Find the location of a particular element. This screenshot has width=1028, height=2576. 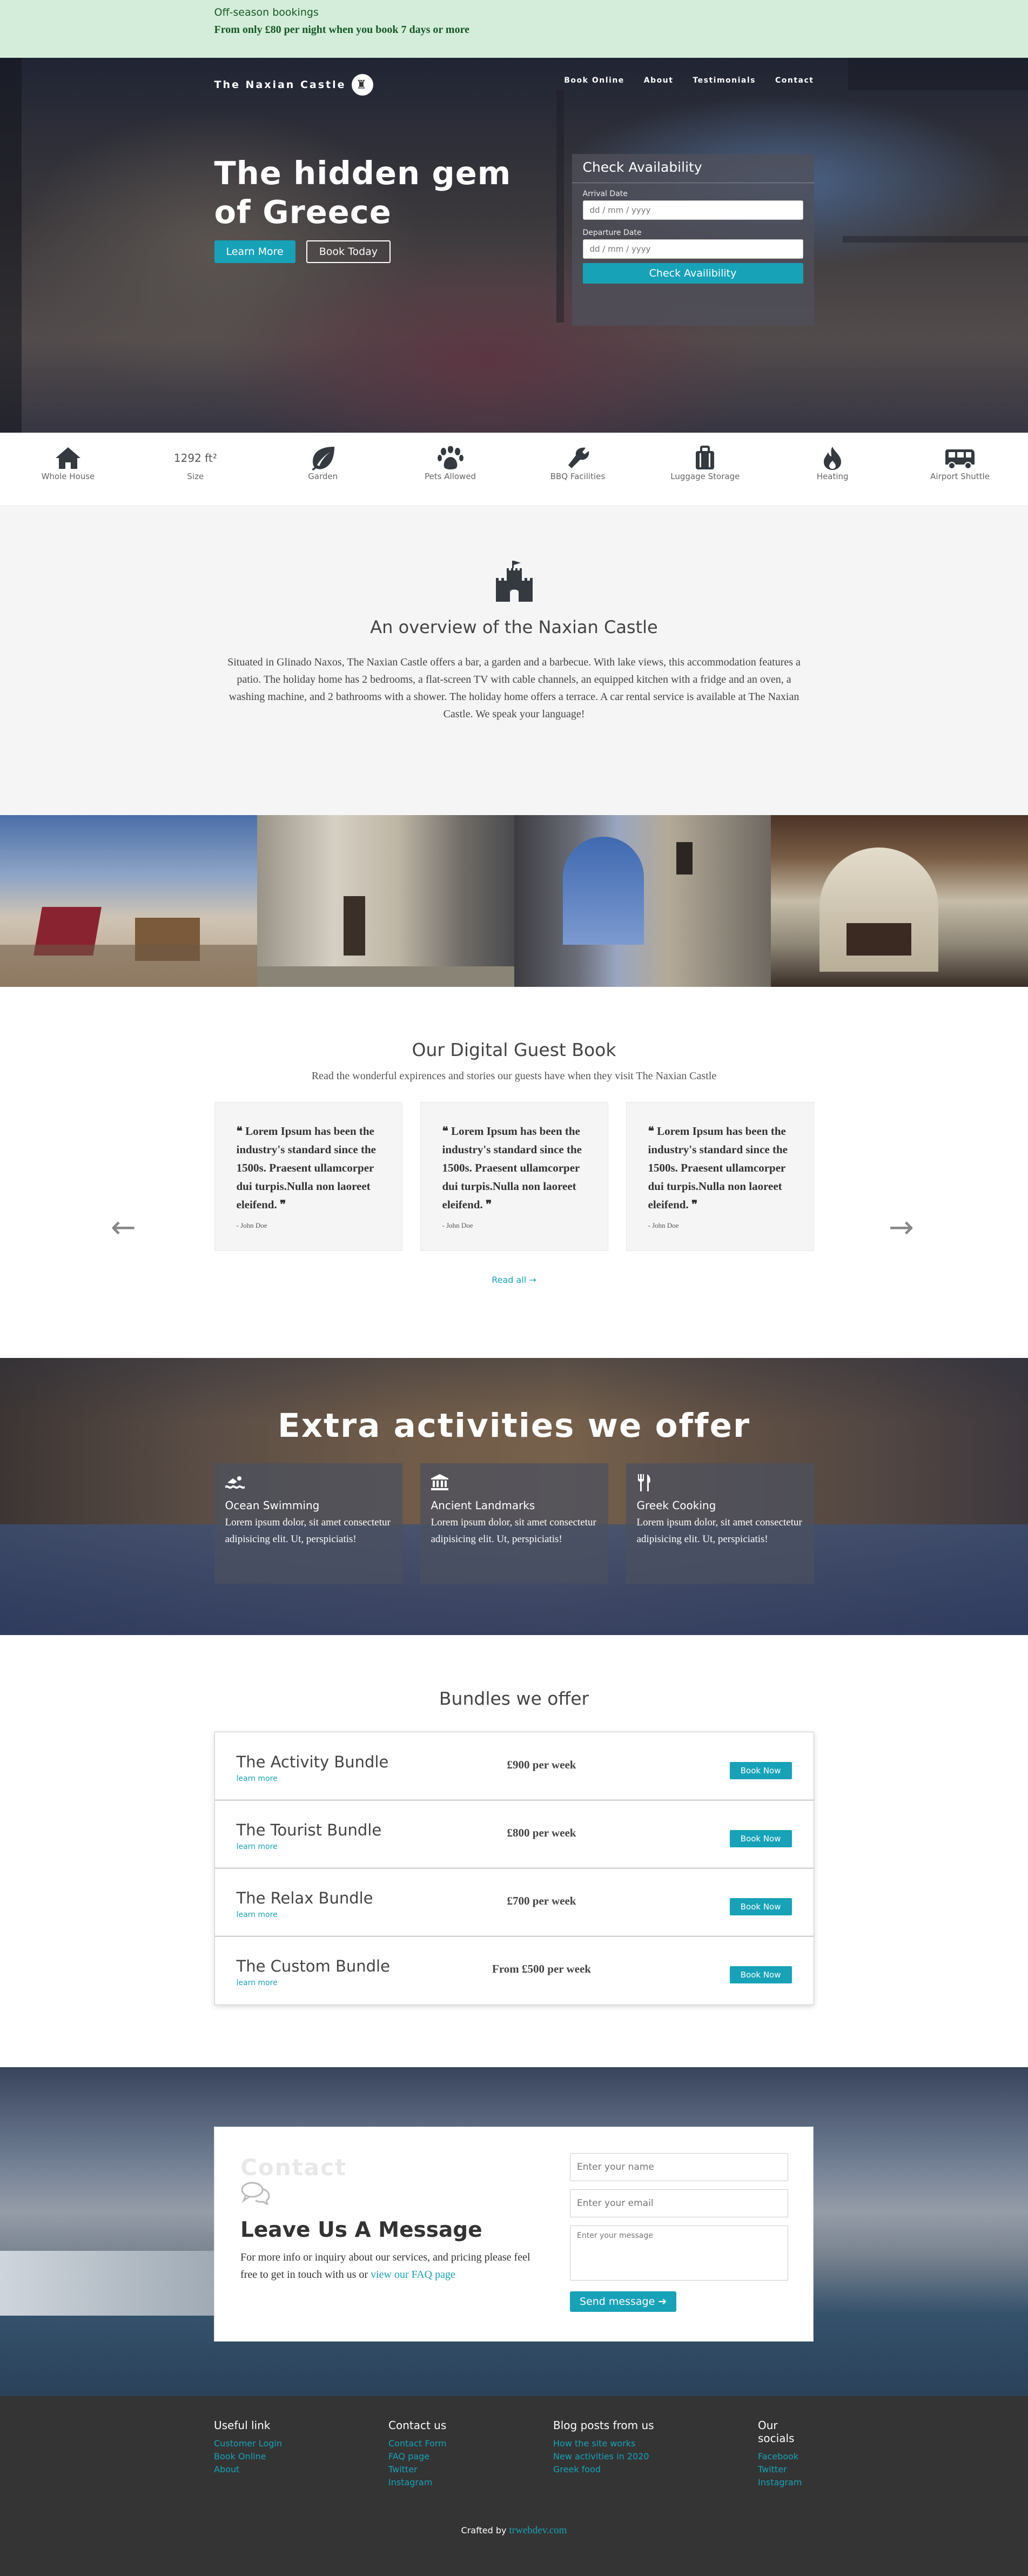

gallery-photo-archway is located at coordinates (642, 901).